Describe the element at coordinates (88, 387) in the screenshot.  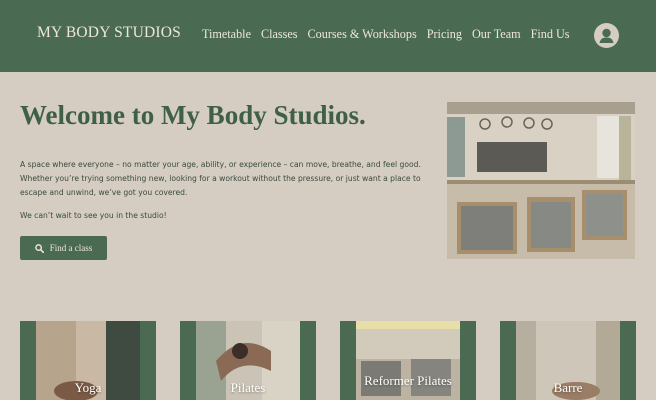
I see `class-label-yoga: Yoga` at that location.